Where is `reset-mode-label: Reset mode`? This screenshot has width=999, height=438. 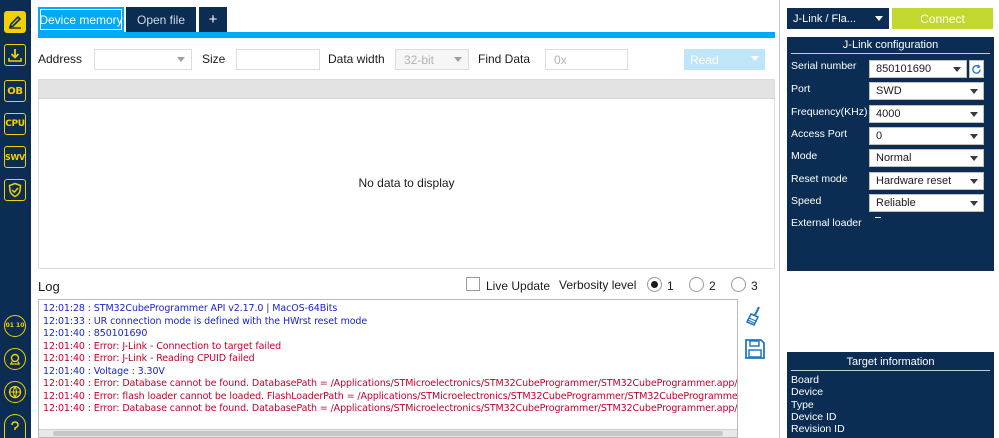 reset-mode-label: Reset mode is located at coordinates (819, 179).